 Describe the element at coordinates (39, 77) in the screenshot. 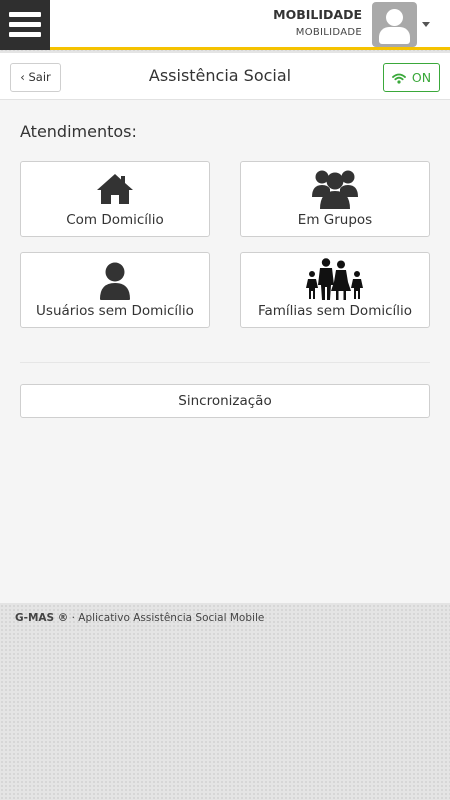

I see `back-button-label: Sair` at that location.